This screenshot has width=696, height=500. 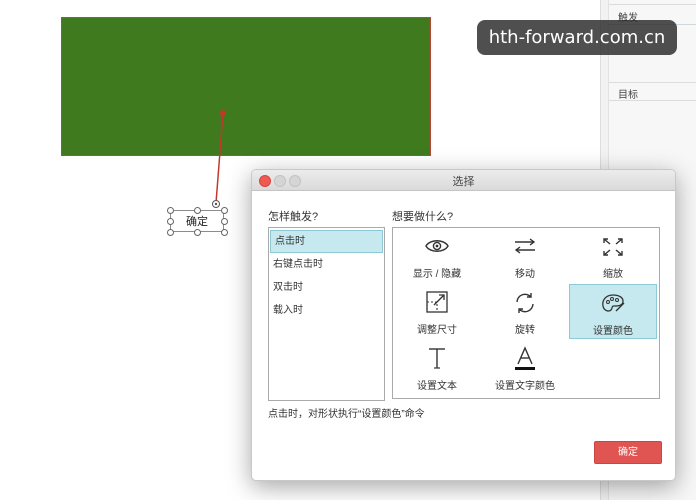 What do you see at coordinates (525, 386) in the screenshot?
I see `action-label: 设置文字颜色` at bounding box center [525, 386].